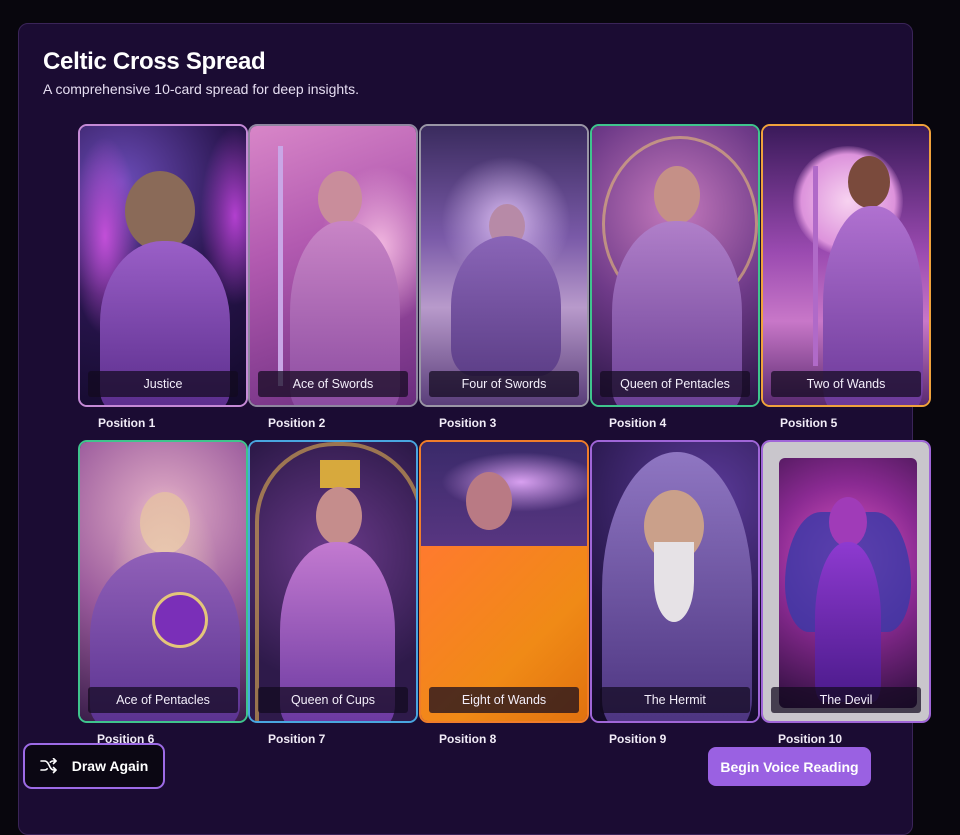 The height and width of the screenshot is (835, 960). I want to click on draw-again-button: Draw Again, so click(94, 766).